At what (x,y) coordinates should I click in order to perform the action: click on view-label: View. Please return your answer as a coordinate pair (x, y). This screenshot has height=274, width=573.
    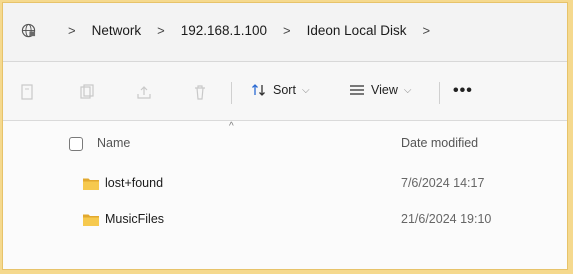
    Looking at the image, I should click on (384, 90).